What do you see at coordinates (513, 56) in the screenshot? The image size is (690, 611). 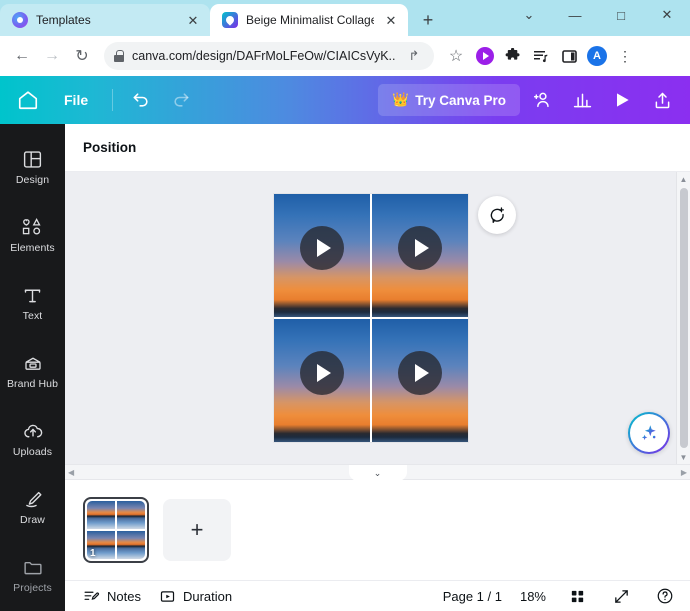 I see `extensions-puzzle-icon` at bounding box center [513, 56].